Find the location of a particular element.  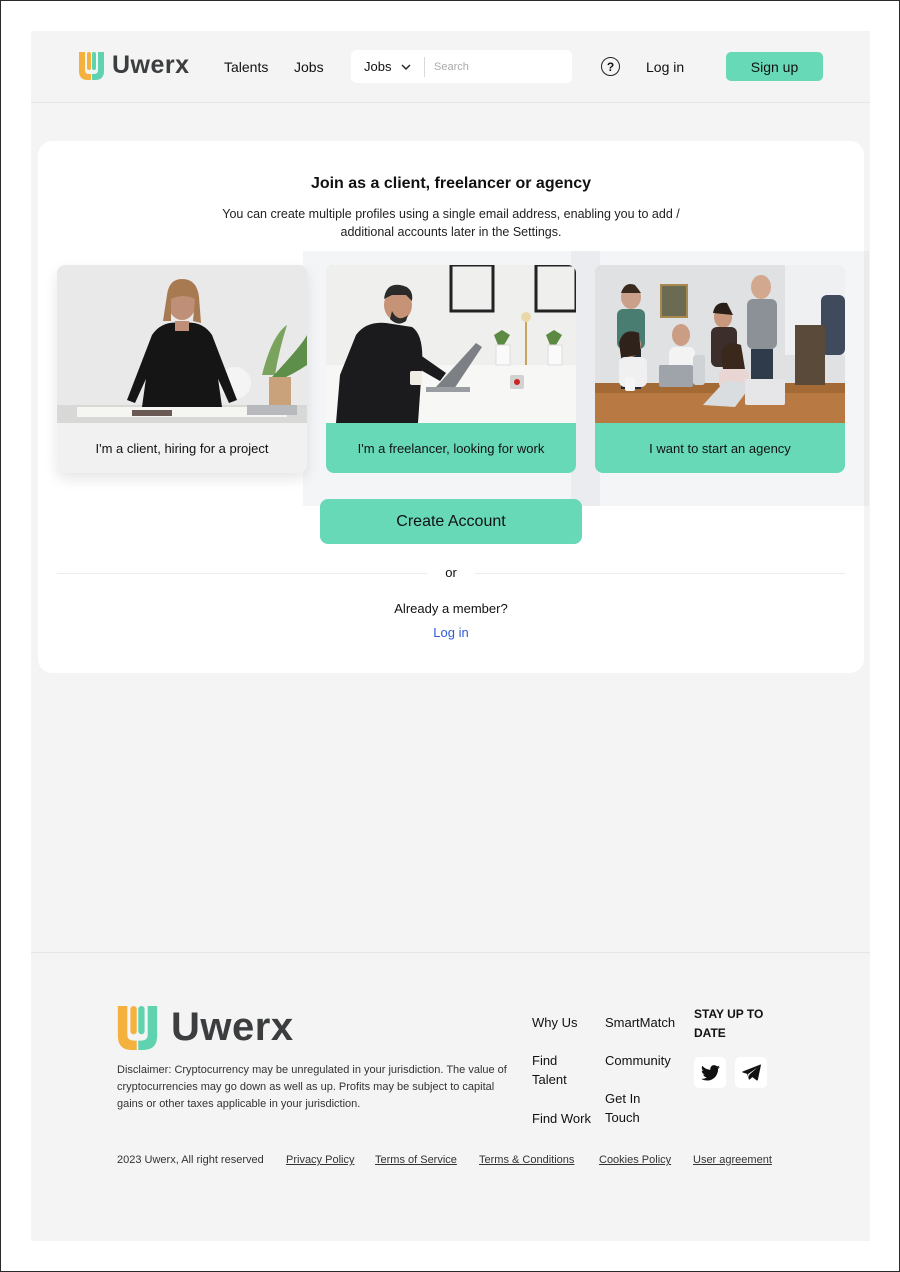

option-freelancer: I'm a freelancer, looking for work is located at coordinates (451, 369).